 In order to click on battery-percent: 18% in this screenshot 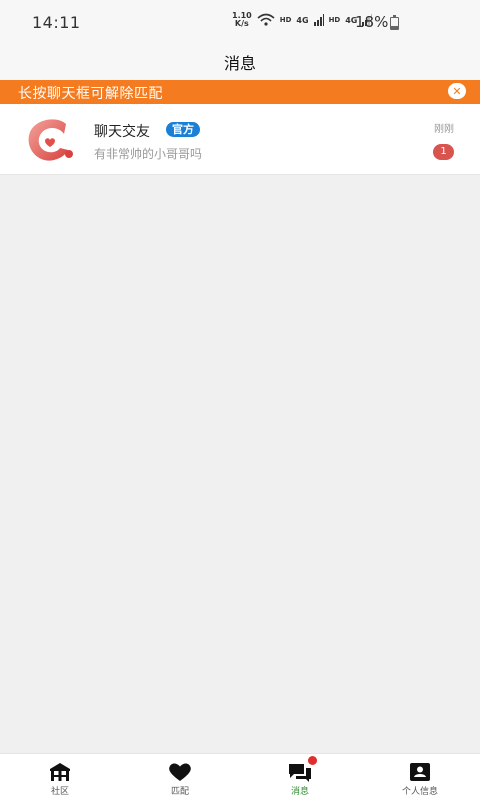, I will do `click(372, 22)`.